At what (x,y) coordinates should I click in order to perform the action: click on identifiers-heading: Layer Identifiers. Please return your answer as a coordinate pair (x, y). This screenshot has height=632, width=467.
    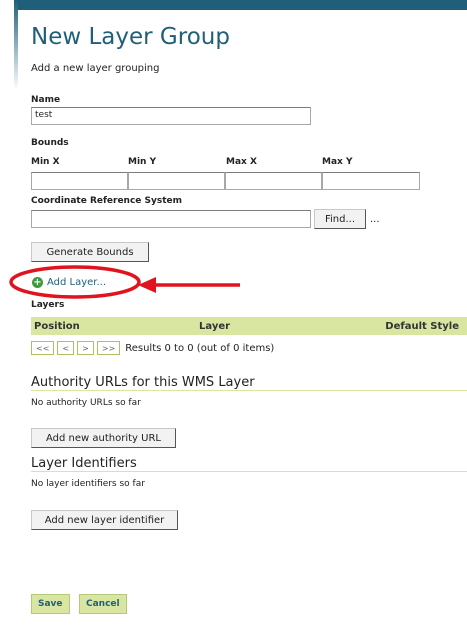
    Looking at the image, I should click on (84, 463).